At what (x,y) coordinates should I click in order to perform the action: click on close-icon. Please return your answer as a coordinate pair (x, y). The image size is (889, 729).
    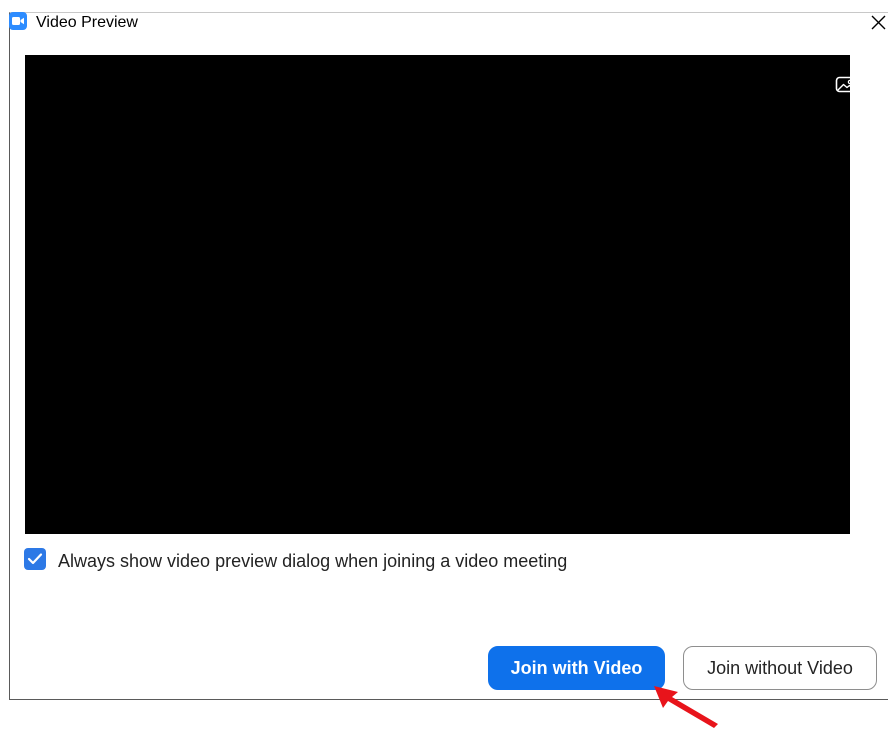
    Looking at the image, I should click on (878, 22).